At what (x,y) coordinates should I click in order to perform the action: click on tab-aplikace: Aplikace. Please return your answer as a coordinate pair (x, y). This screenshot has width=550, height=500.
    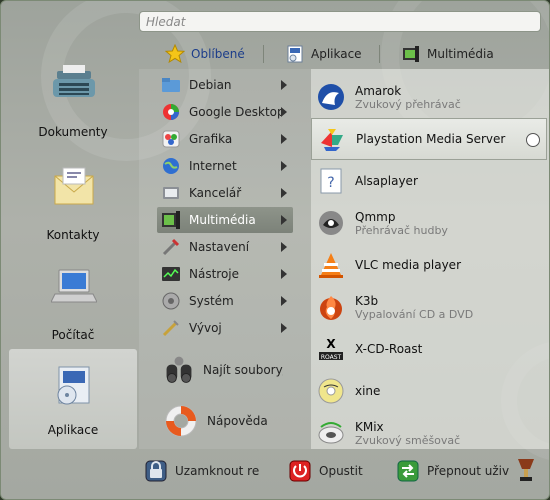
    Looking at the image, I should click on (323, 54).